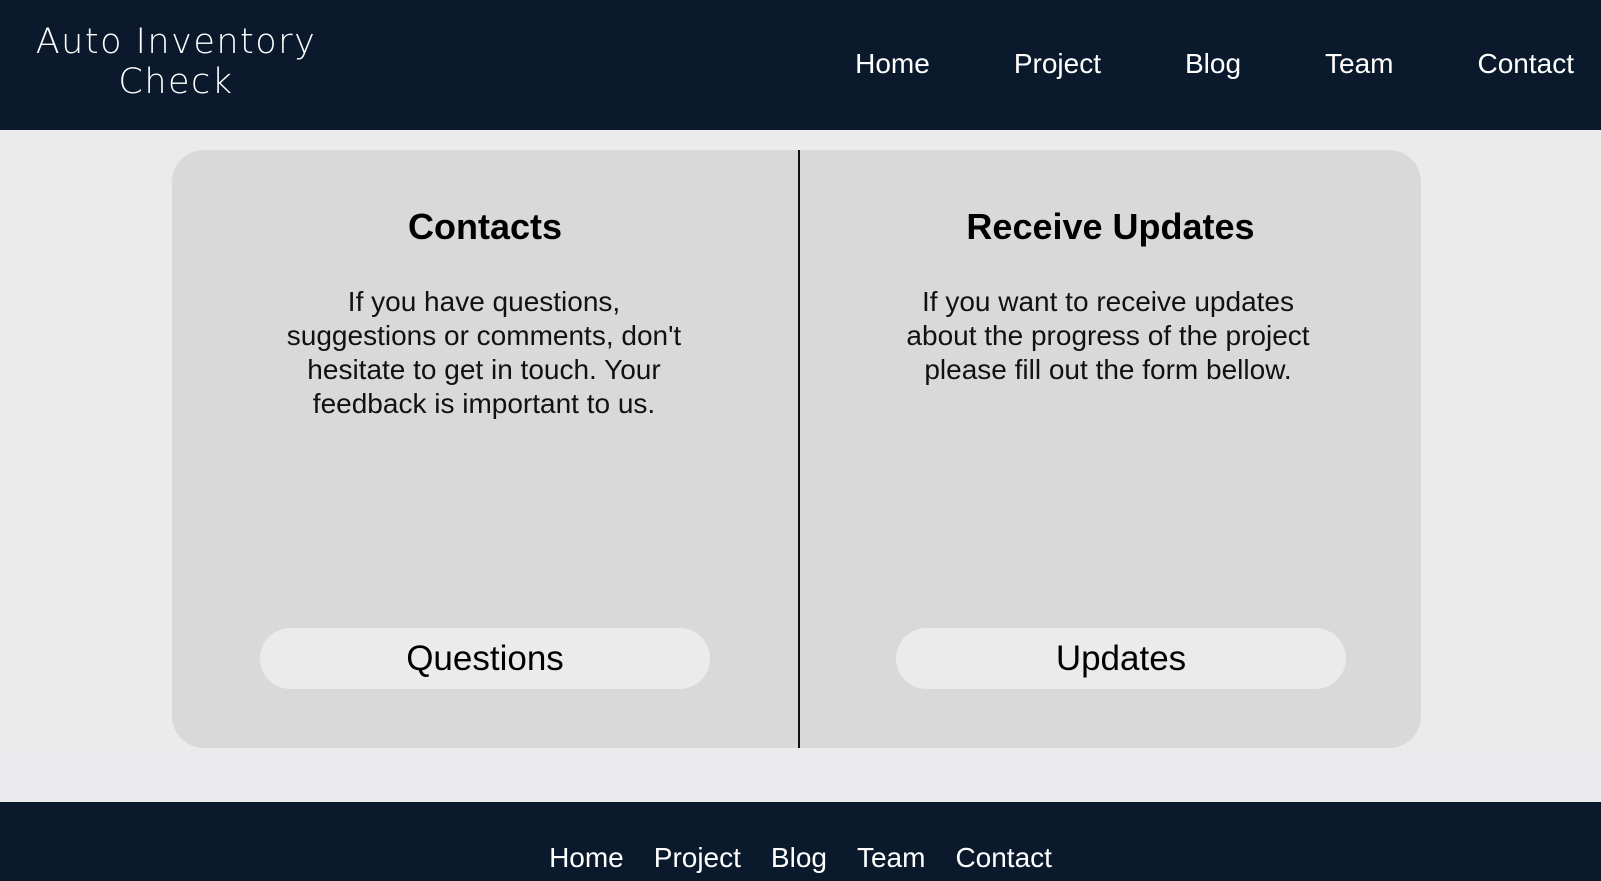 The height and width of the screenshot is (881, 1601). Describe the element at coordinates (1526, 64) in the screenshot. I see `nav-contact-link: Contact` at that location.